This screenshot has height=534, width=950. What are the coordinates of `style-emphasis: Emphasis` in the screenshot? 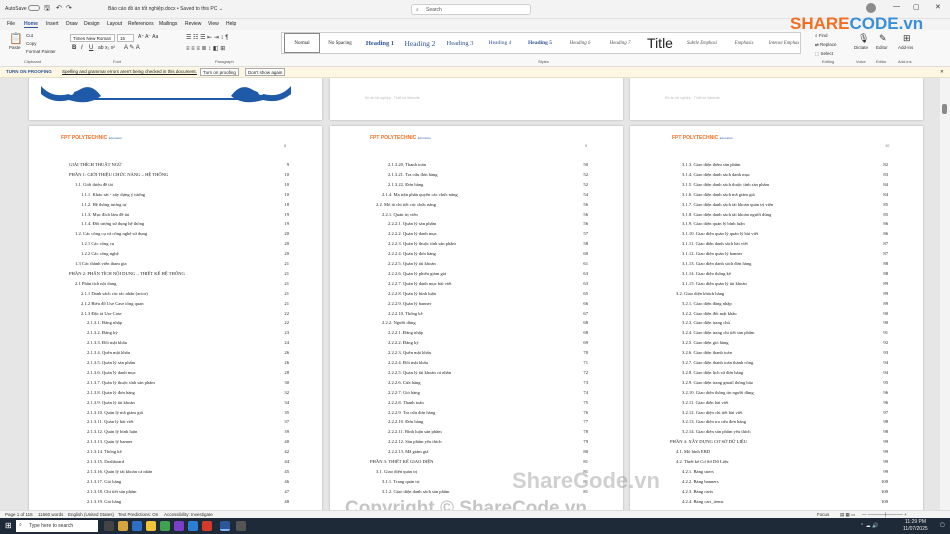 It's located at (744, 43).